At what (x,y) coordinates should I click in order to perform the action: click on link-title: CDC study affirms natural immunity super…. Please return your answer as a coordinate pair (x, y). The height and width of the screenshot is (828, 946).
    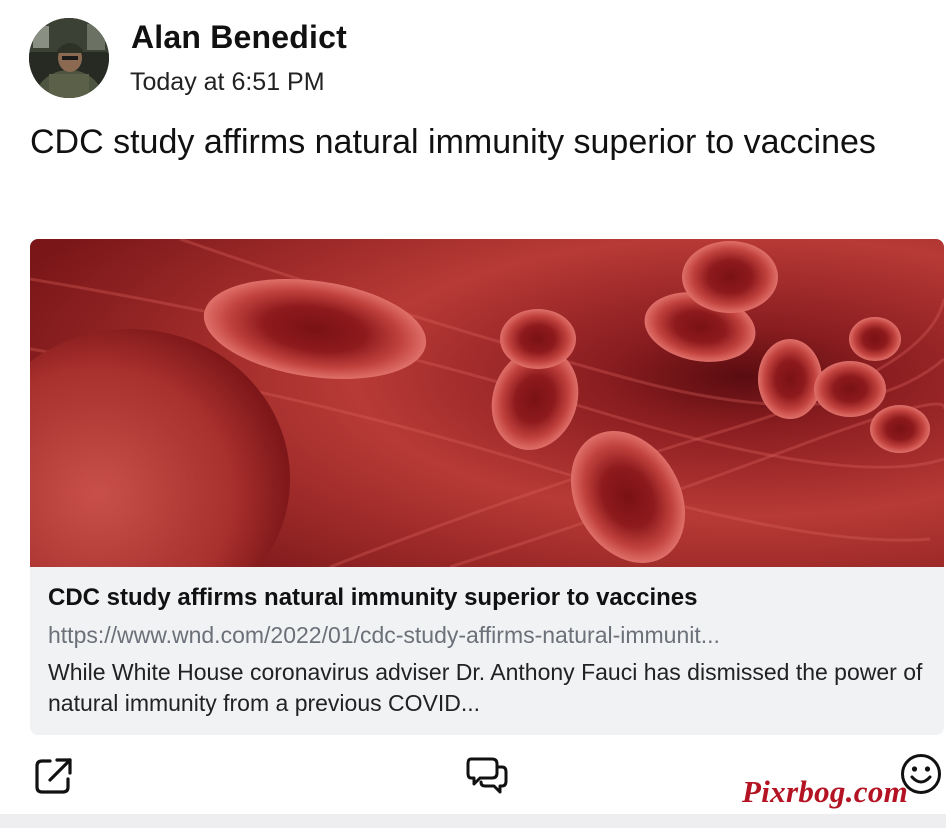
    Looking at the image, I should click on (373, 598).